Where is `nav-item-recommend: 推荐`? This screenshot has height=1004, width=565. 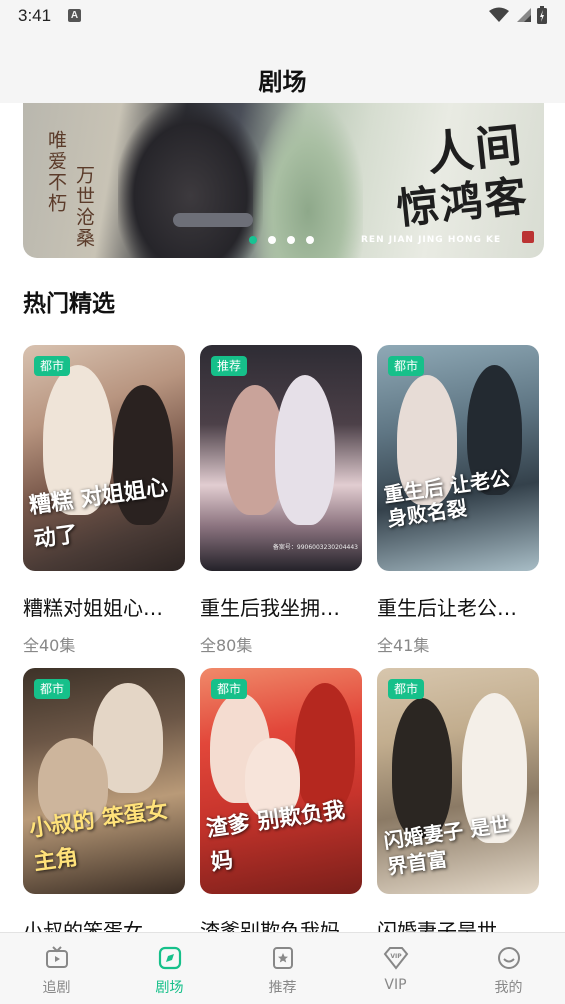 nav-item-recommend: 推荐 is located at coordinates (282, 968).